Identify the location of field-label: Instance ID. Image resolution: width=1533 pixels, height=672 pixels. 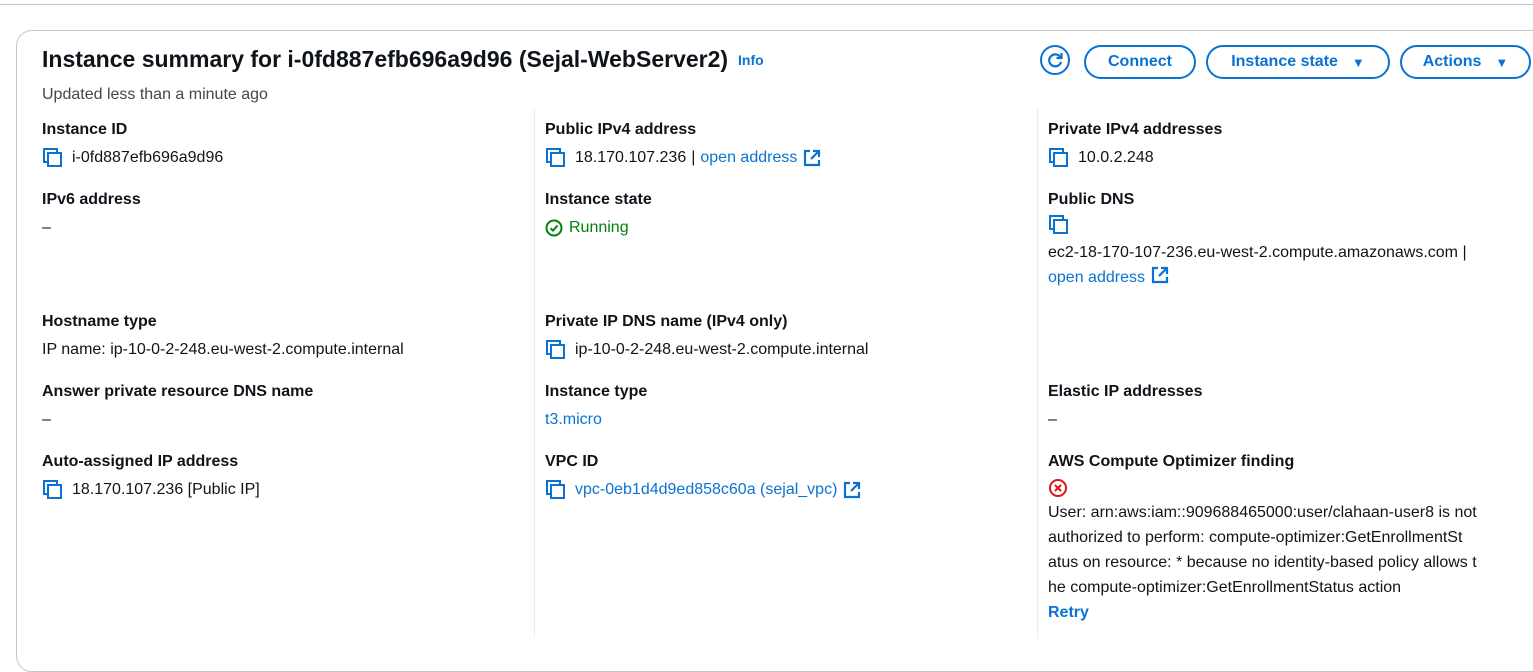
(85, 129).